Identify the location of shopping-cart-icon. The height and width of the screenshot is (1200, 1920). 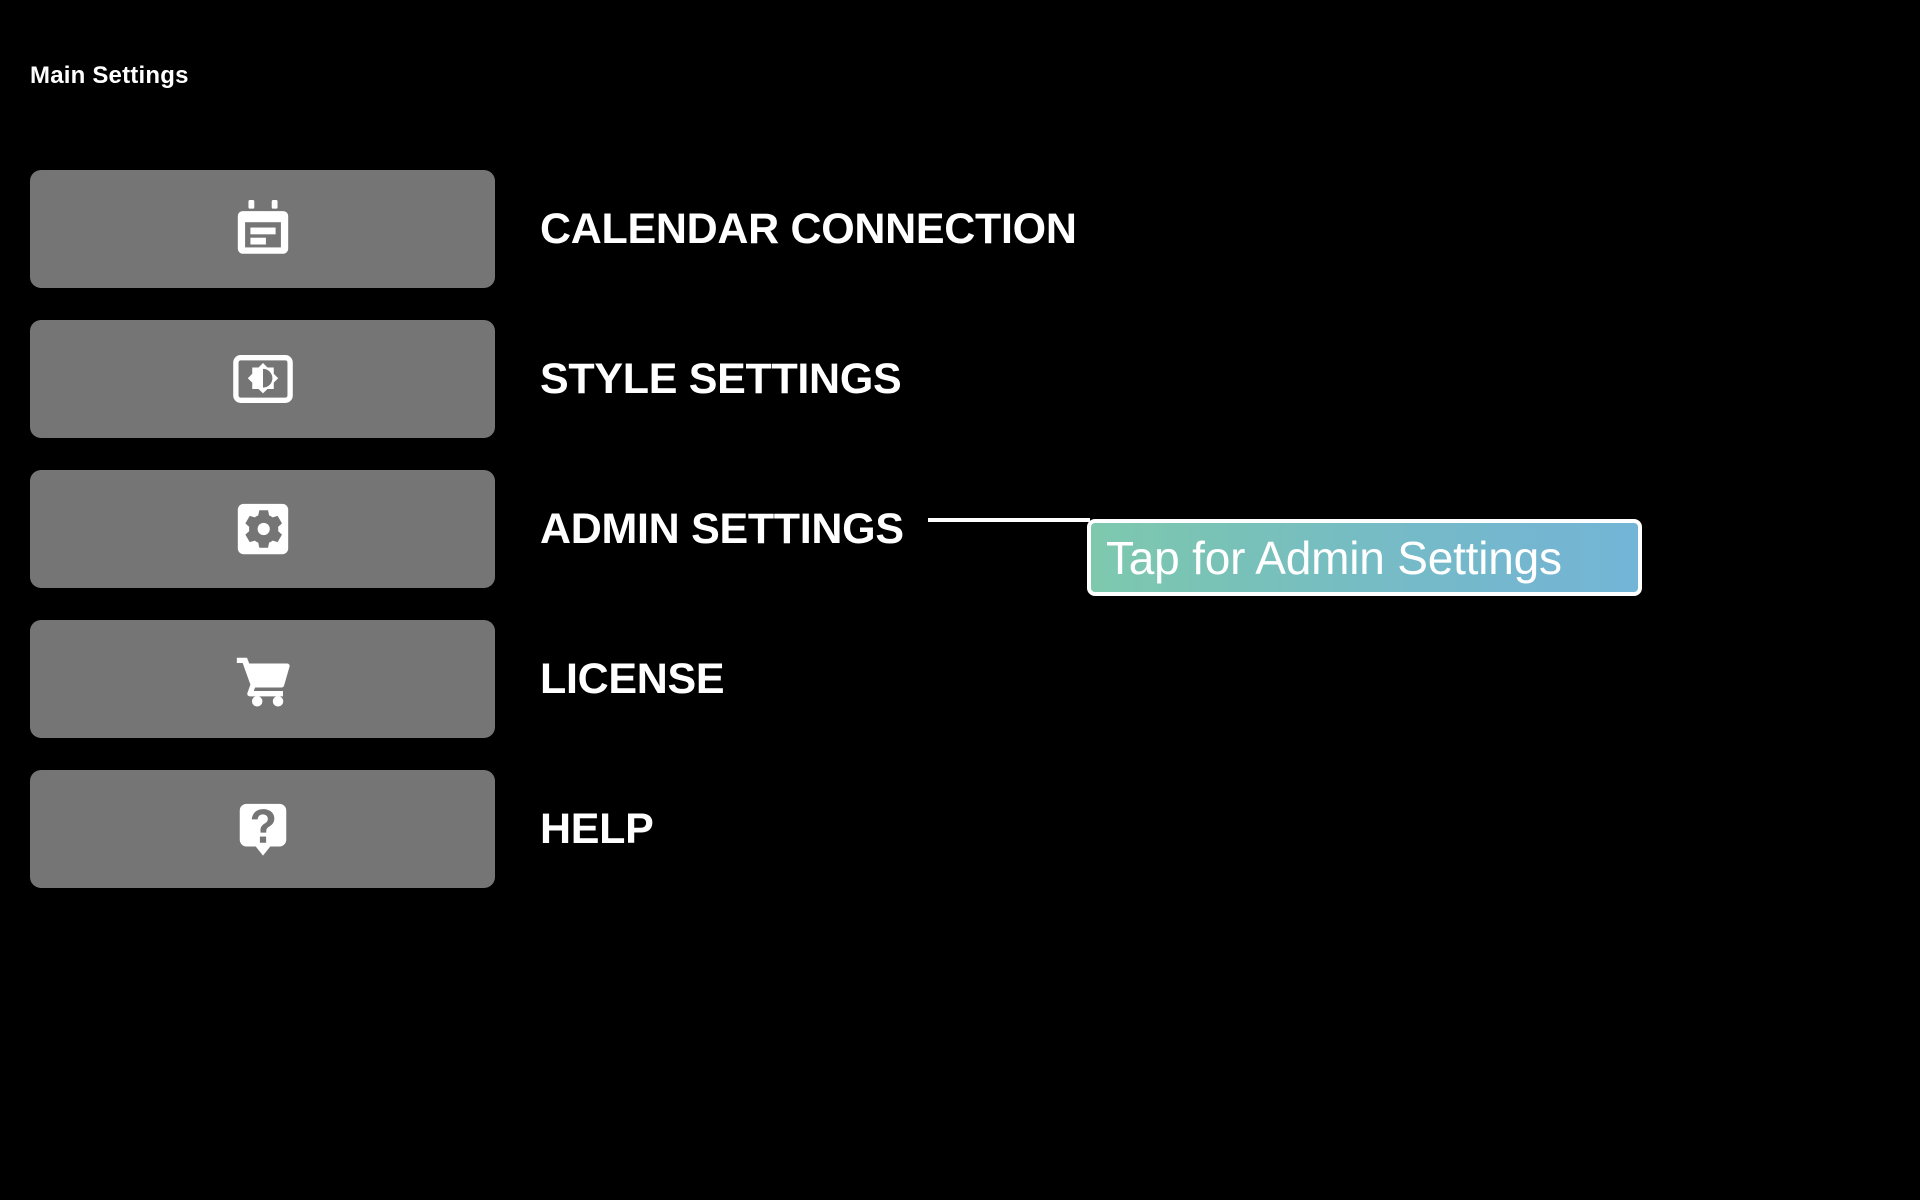
(263, 679).